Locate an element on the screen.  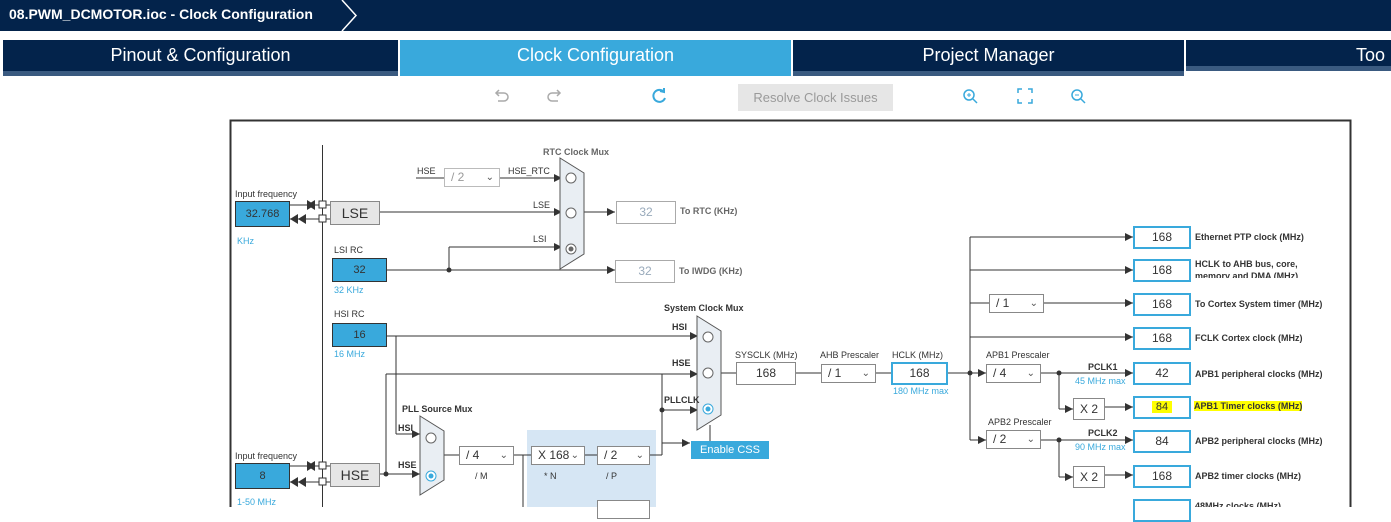
sys-mux-pllclk-radio is located at coordinates (708, 409).